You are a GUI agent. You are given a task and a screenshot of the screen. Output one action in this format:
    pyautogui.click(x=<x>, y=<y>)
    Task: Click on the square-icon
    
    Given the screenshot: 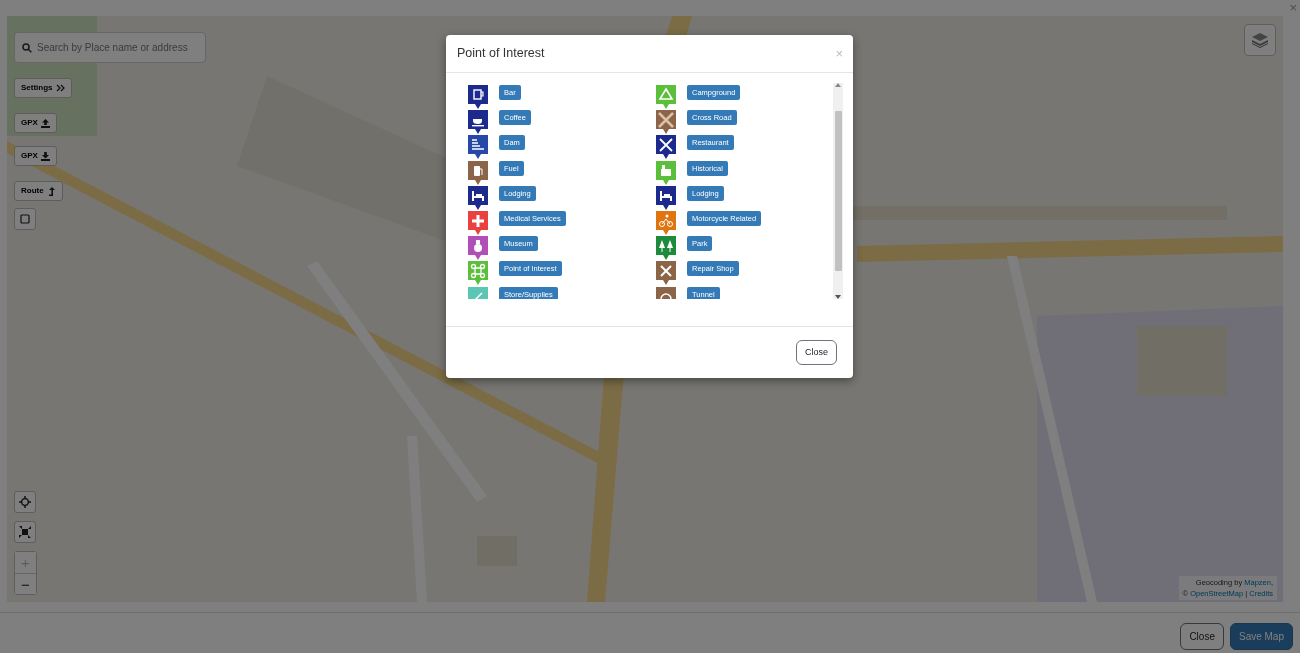 What is the action you would take?
    pyautogui.click(x=25, y=219)
    